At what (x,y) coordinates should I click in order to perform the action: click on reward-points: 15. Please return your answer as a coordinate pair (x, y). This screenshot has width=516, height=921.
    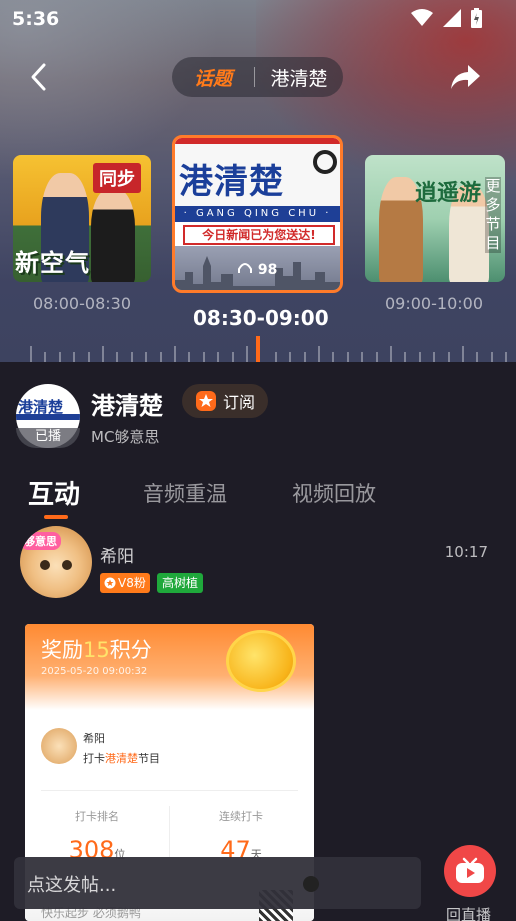
    Looking at the image, I should click on (96, 650).